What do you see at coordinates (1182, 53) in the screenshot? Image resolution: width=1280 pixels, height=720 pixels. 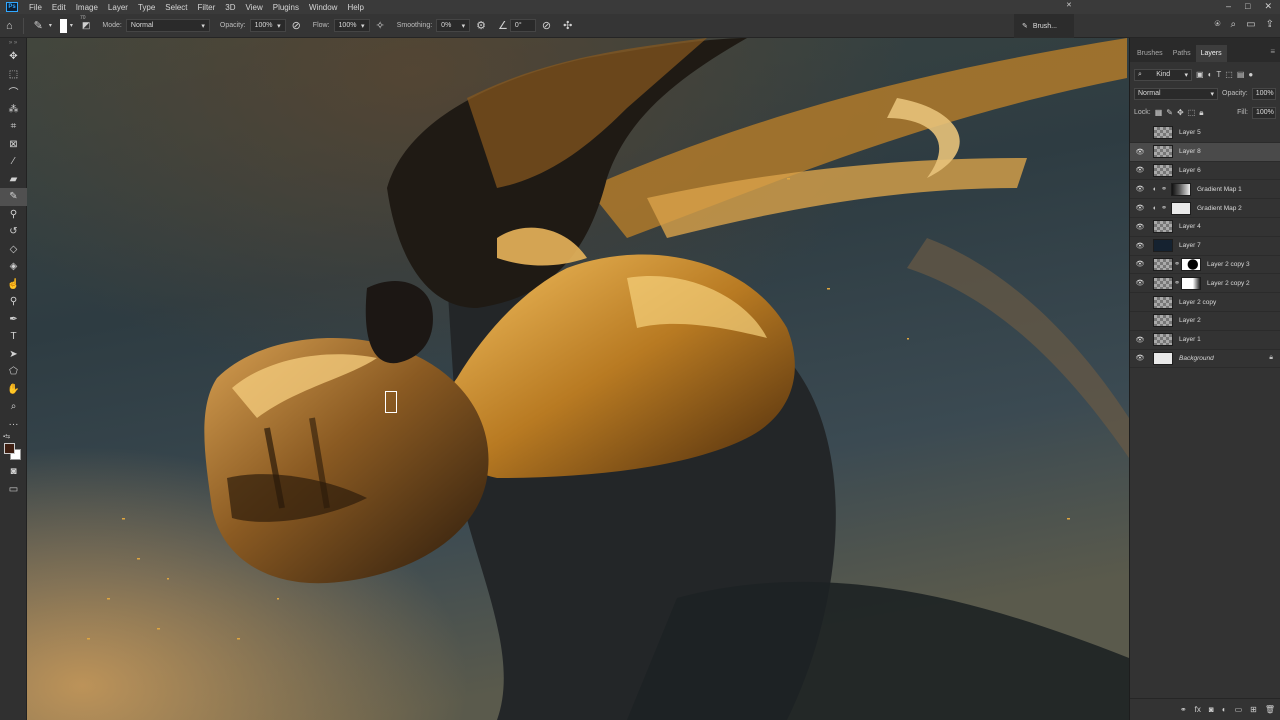 I see `tab-paths: Paths` at bounding box center [1182, 53].